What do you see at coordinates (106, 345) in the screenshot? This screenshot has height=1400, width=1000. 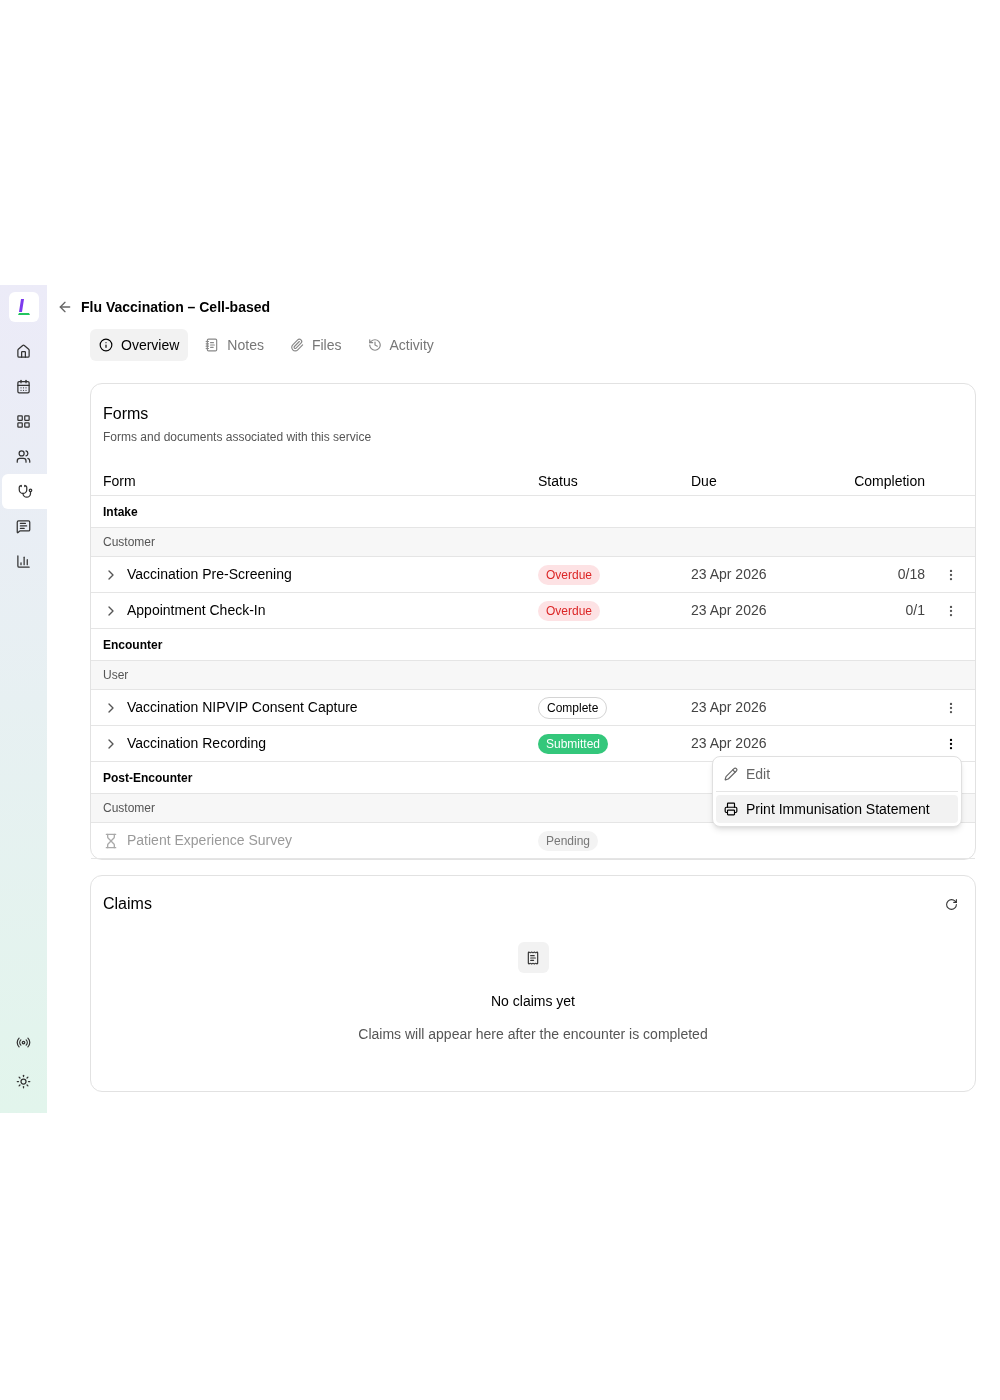 I see `info-icon` at bounding box center [106, 345].